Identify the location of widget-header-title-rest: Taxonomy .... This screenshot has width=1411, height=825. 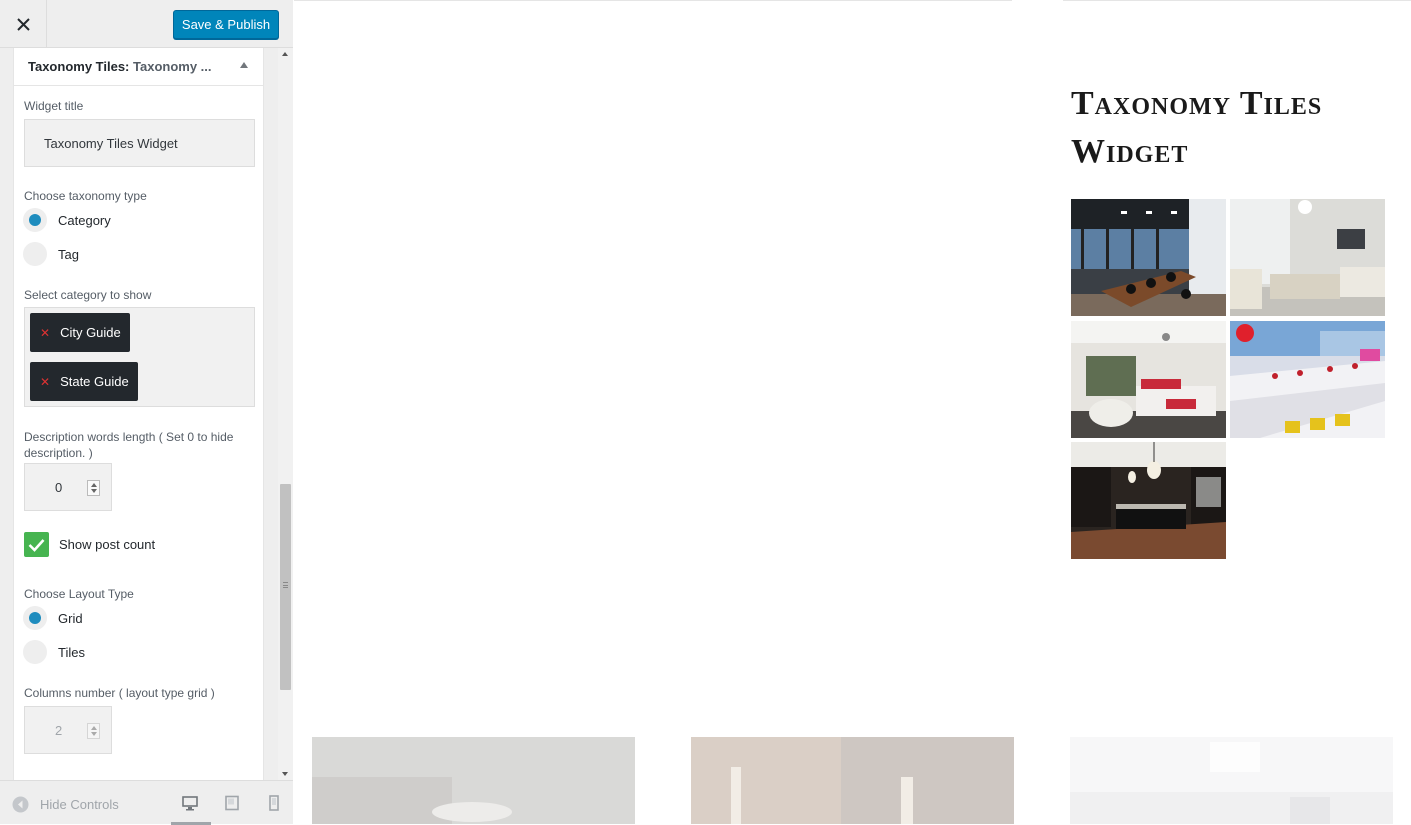
(170, 66).